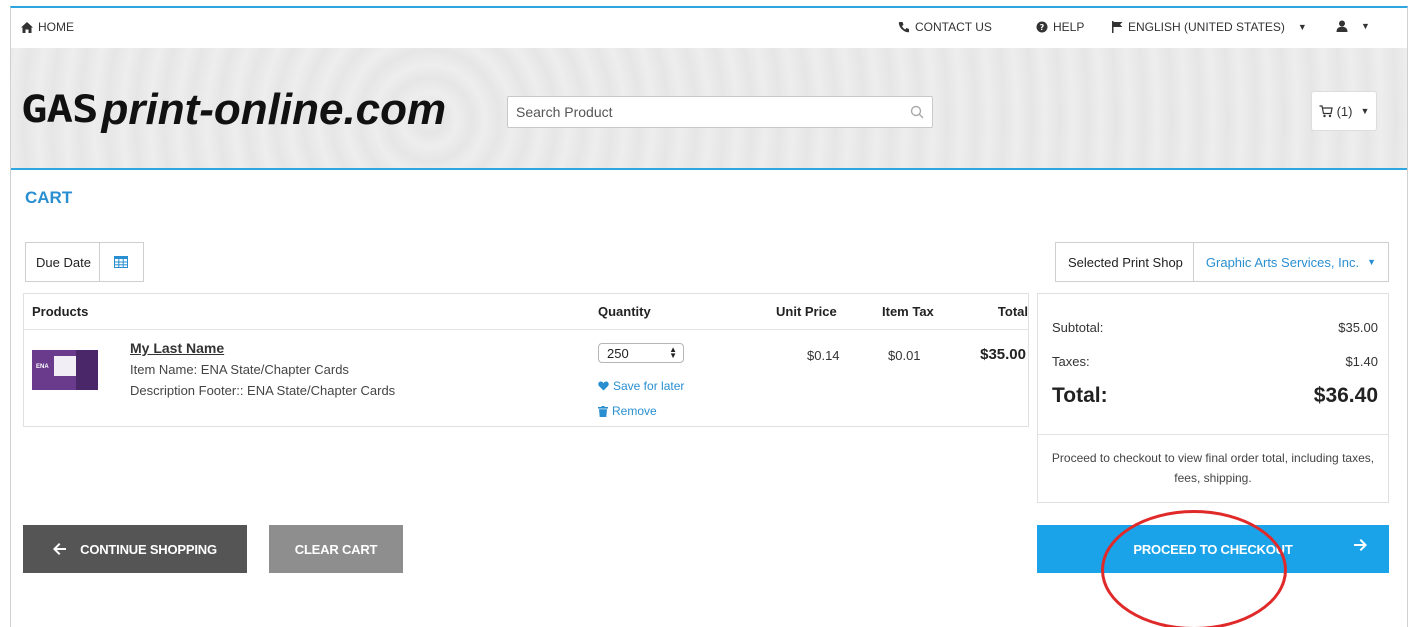  I want to click on help-link: ? HELP, so click(1060, 27).